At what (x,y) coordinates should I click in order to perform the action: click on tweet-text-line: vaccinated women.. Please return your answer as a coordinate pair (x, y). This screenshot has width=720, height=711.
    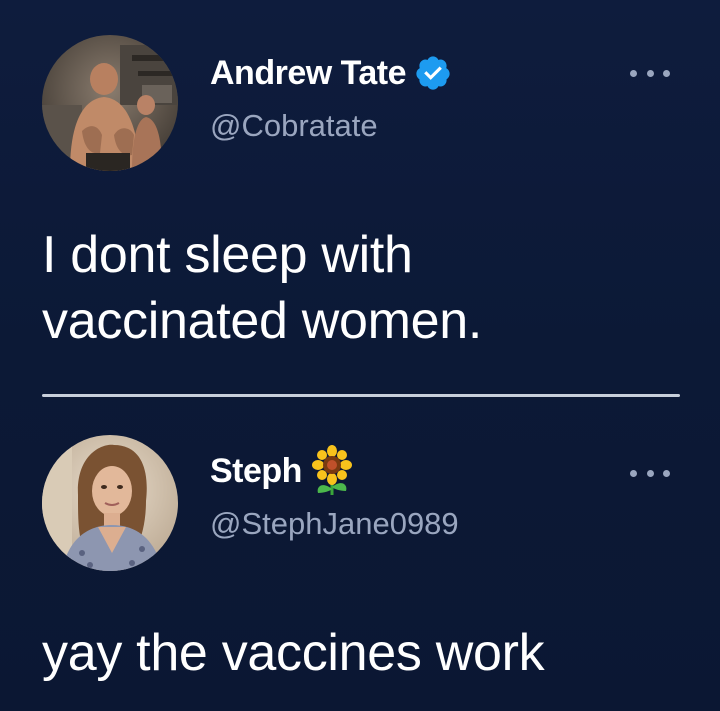
    Looking at the image, I should click on (262, 321).